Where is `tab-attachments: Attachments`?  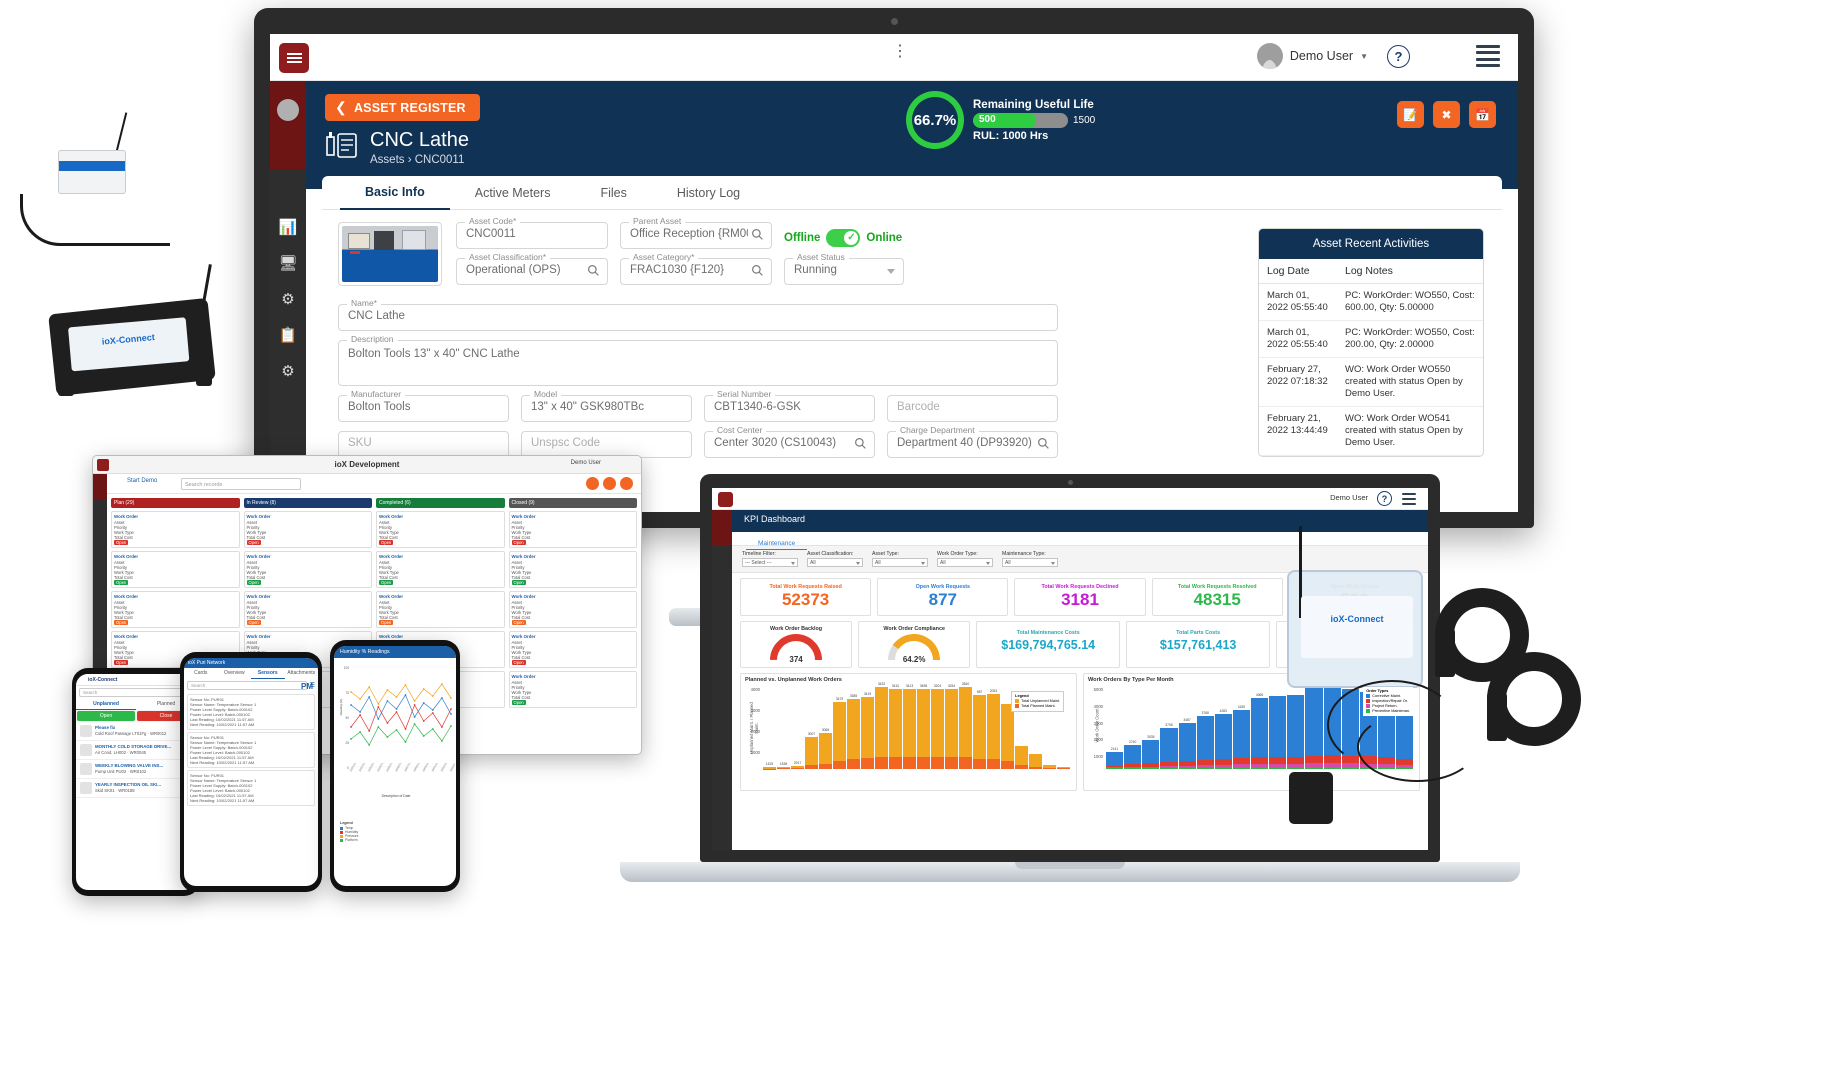
tab-attachments: Attachments is located at coordinates (302, 673).